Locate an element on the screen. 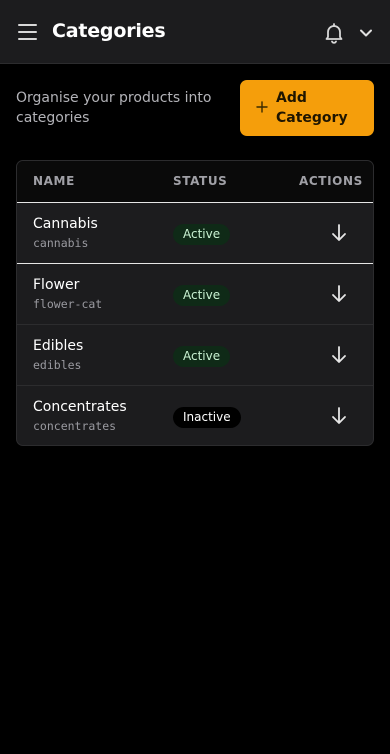  status-badge: Inactive is located at coordinates (207, 417).